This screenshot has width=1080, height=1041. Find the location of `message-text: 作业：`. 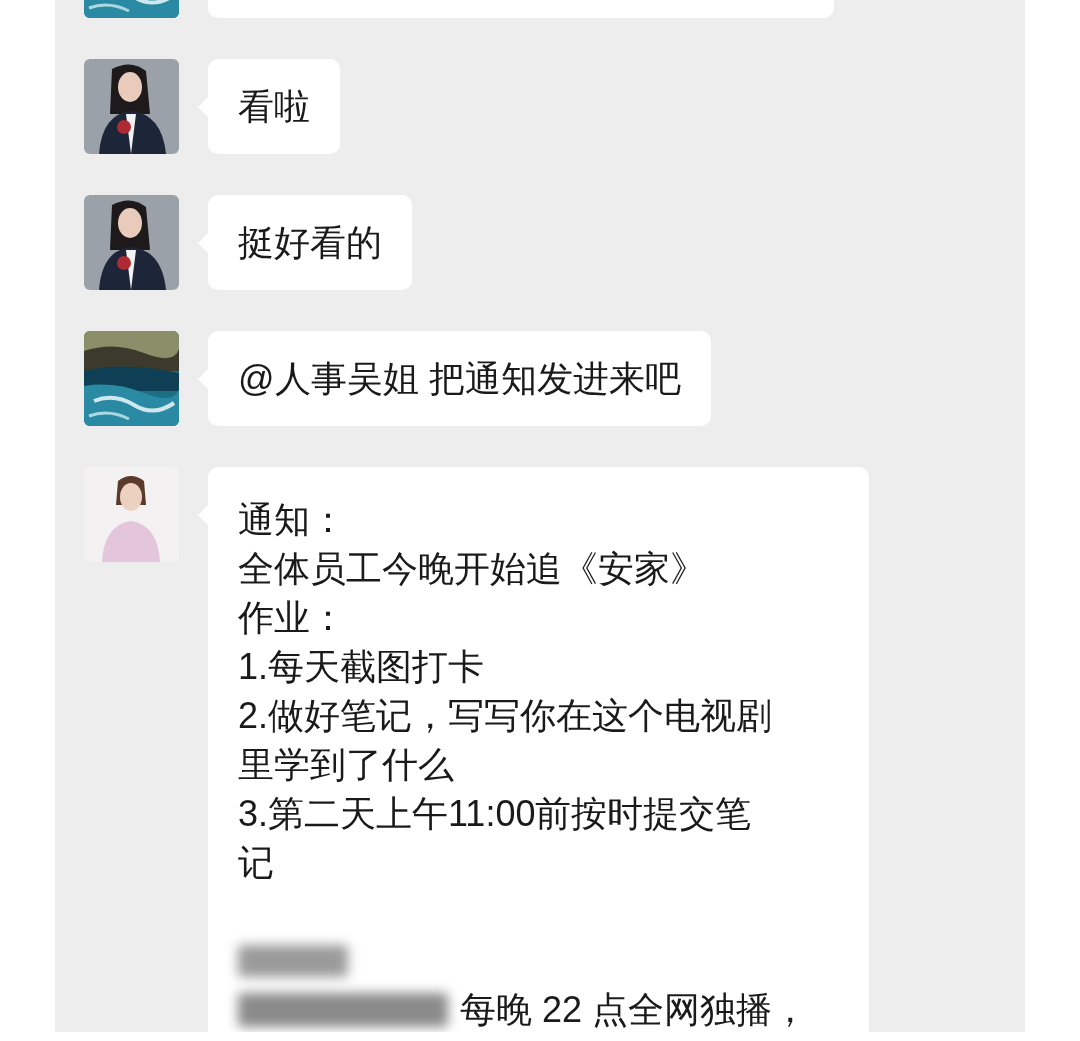

message-text: 作业： is located at coordinates (292, 618).